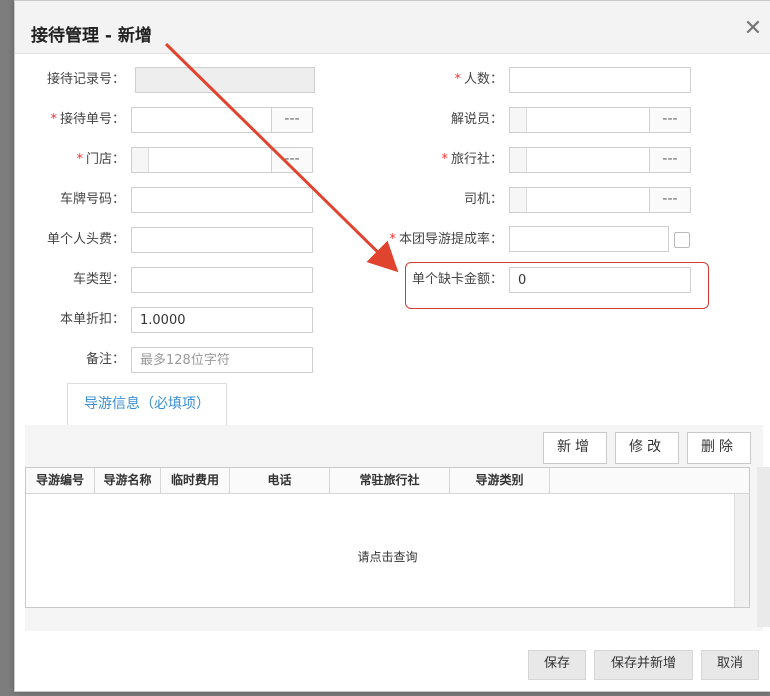 This screenshot has width=770, height=696. What do you see at coordinates (589, 239) in the screenshot?
I see `guide-commission-rate-input` at bounding box center [589, 239].